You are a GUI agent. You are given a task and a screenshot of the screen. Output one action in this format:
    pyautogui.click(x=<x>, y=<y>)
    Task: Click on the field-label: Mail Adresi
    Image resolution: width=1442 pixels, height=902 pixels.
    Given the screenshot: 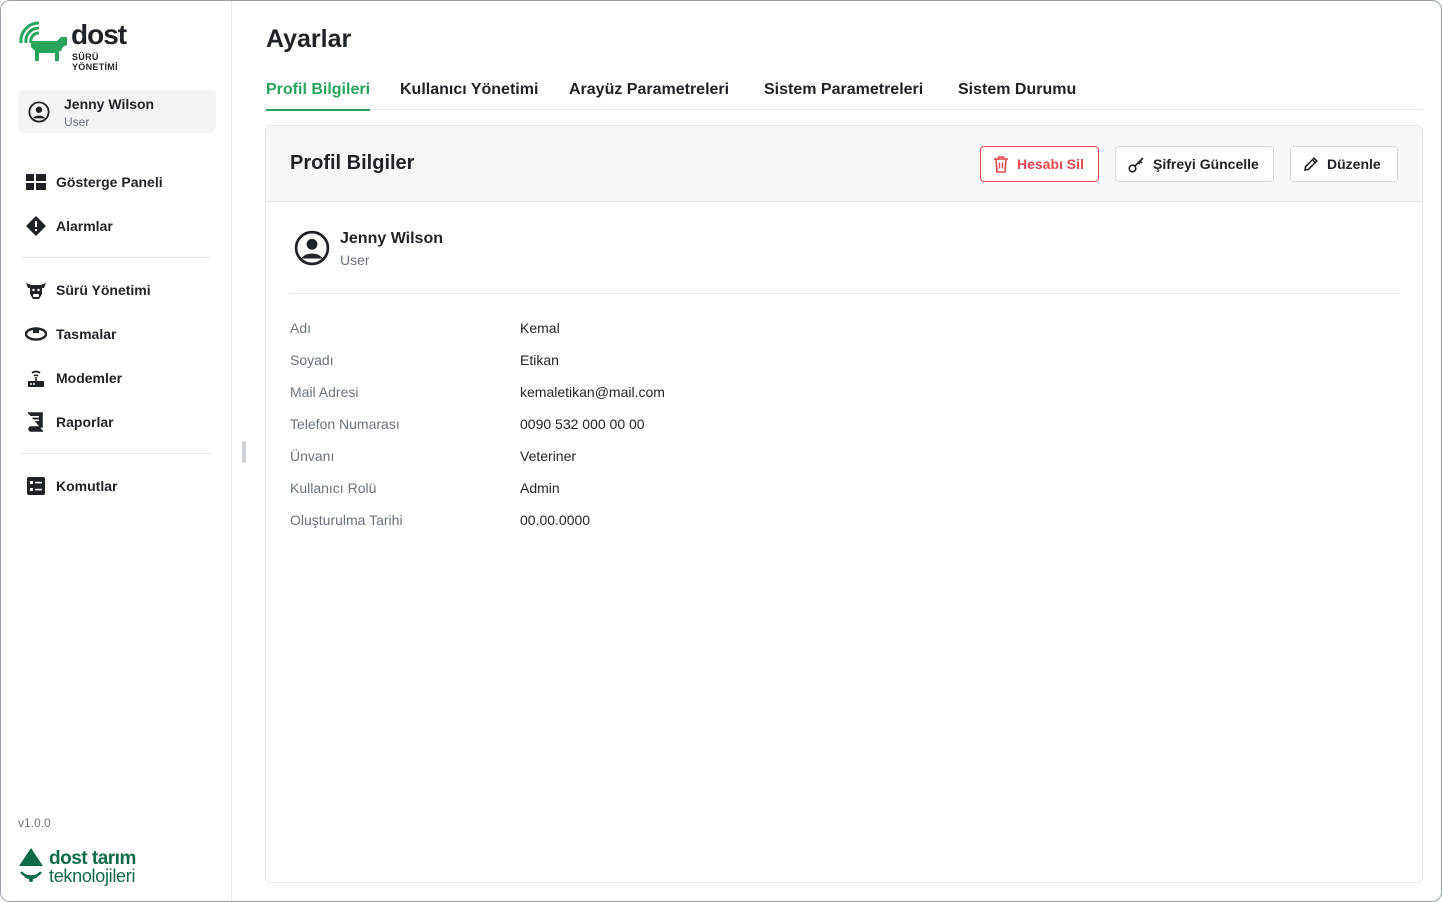 What is the action you would take?
    pyautogui.click(x=324, y=392)
    